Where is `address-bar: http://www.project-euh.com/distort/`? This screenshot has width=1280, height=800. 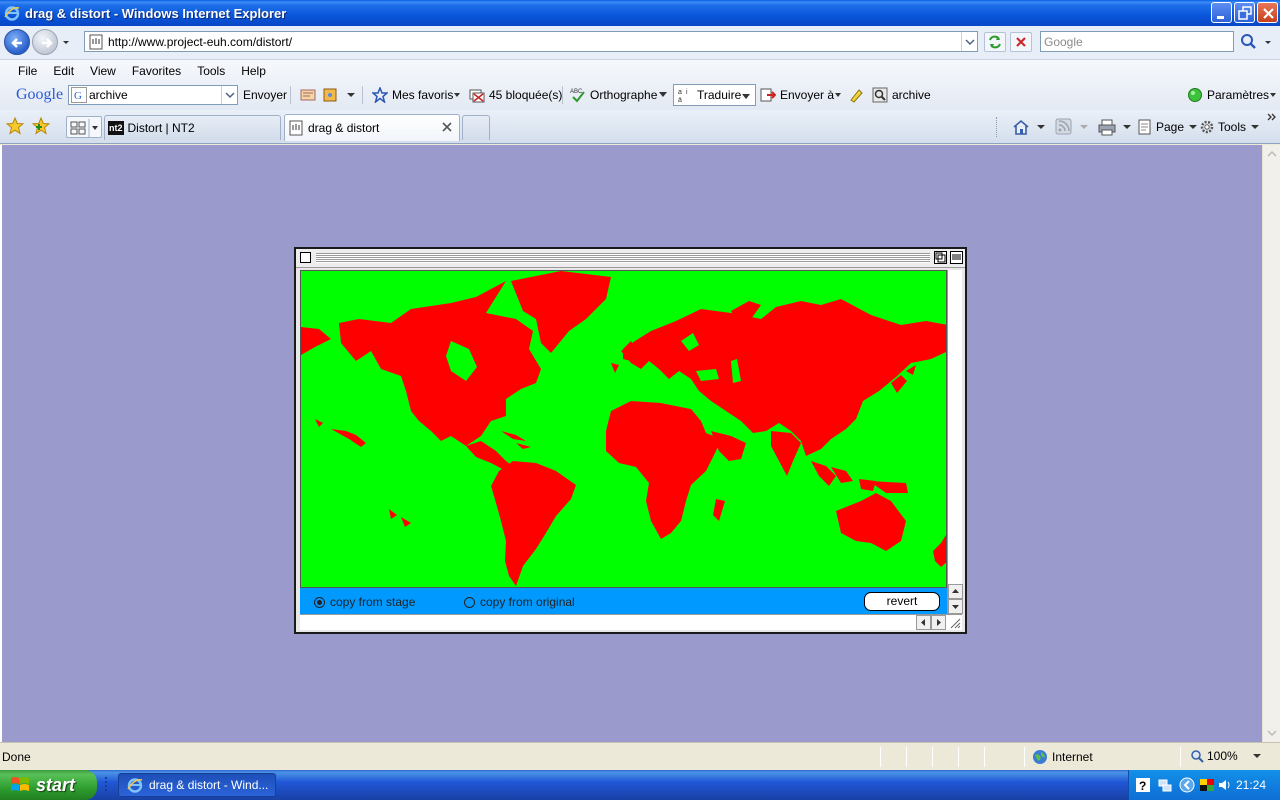 address-bar: http://www.project-euh.com/distort/ is located at coordinates (531, 41).